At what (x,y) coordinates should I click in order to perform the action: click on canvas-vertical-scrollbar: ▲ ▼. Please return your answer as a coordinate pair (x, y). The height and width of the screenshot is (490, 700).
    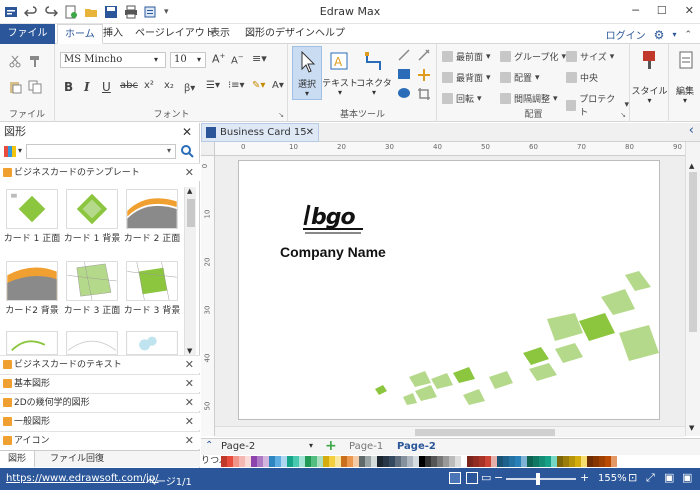
    Looking at the image, I should click on (692, 289).